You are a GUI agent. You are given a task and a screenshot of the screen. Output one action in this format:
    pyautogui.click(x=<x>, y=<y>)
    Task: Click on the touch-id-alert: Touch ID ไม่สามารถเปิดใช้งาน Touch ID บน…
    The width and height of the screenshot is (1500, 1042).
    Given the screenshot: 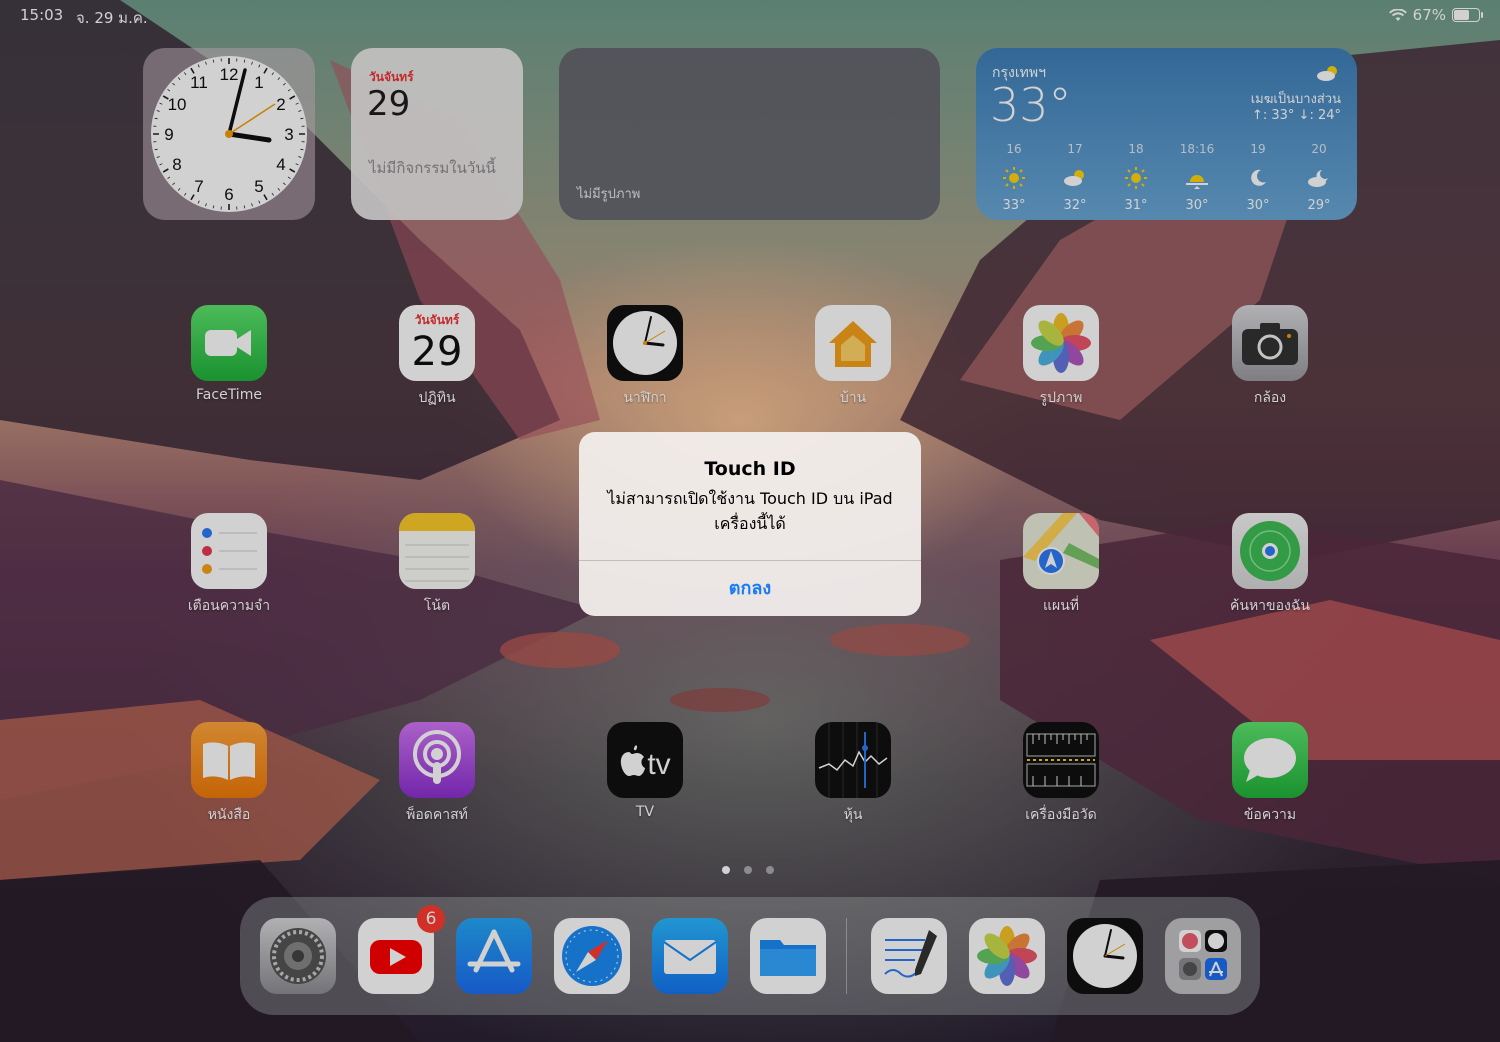 What is the action you would take?
    pyautogui.click(x=750, y=524)
    